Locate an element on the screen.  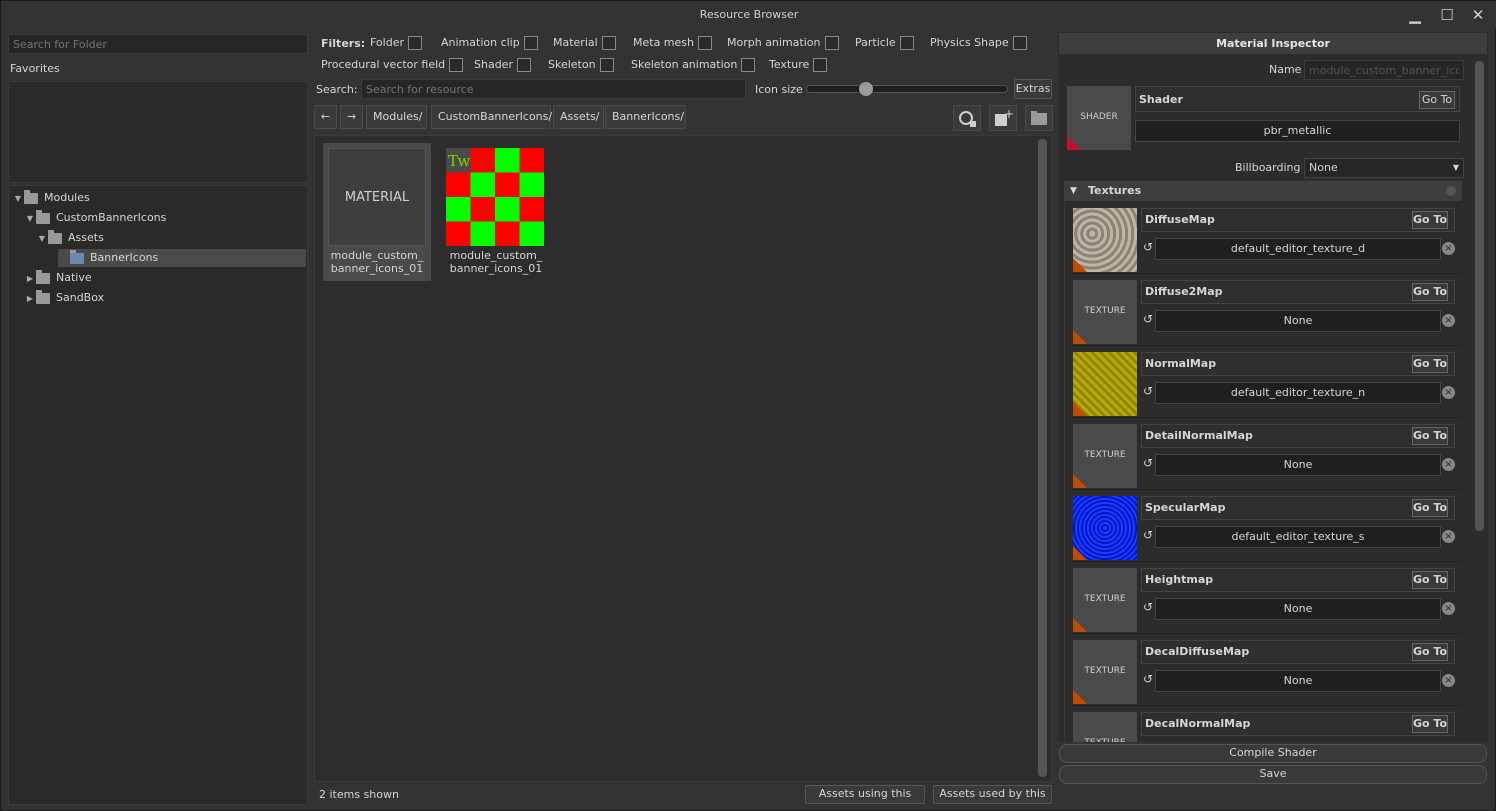
material-name-input is located at coordinates (1384, 70).